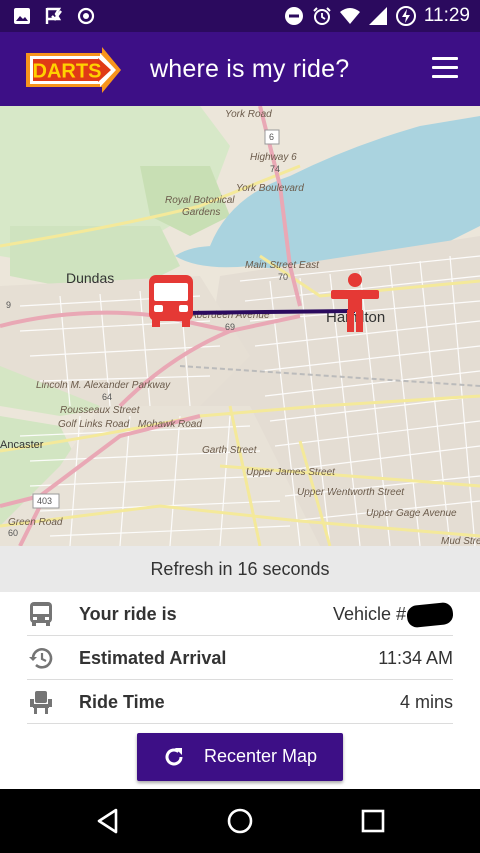 The width and height of the screenshot is (480, 853). Describe the element at coordinates (90, 278) in the screenshot. I see `map-label-dundas: Dundas` at that location.